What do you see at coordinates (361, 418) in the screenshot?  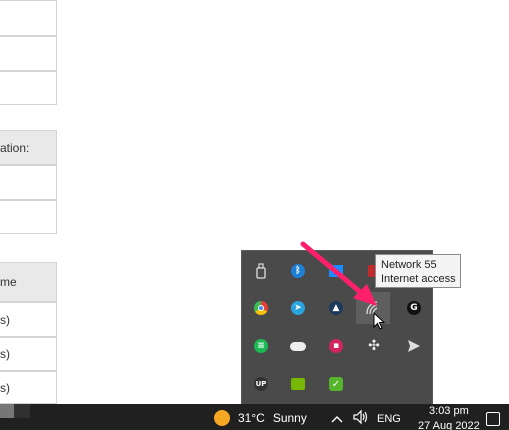 I see `speaker-icon` at bounding box center [361, 418].